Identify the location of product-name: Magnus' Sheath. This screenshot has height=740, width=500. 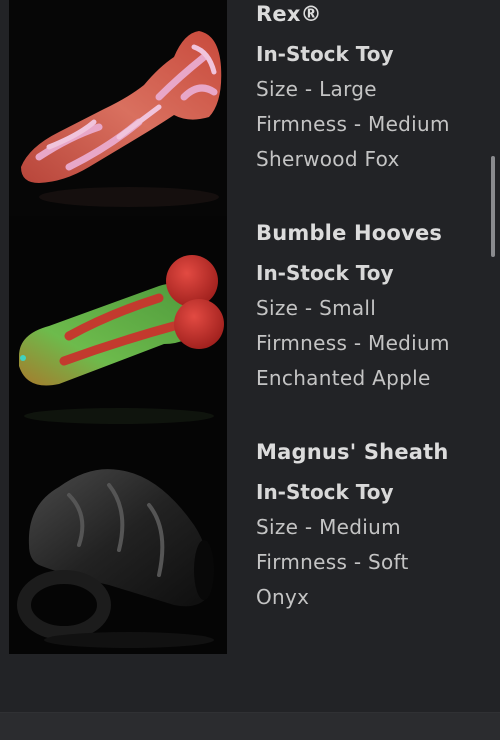
(374, 452).